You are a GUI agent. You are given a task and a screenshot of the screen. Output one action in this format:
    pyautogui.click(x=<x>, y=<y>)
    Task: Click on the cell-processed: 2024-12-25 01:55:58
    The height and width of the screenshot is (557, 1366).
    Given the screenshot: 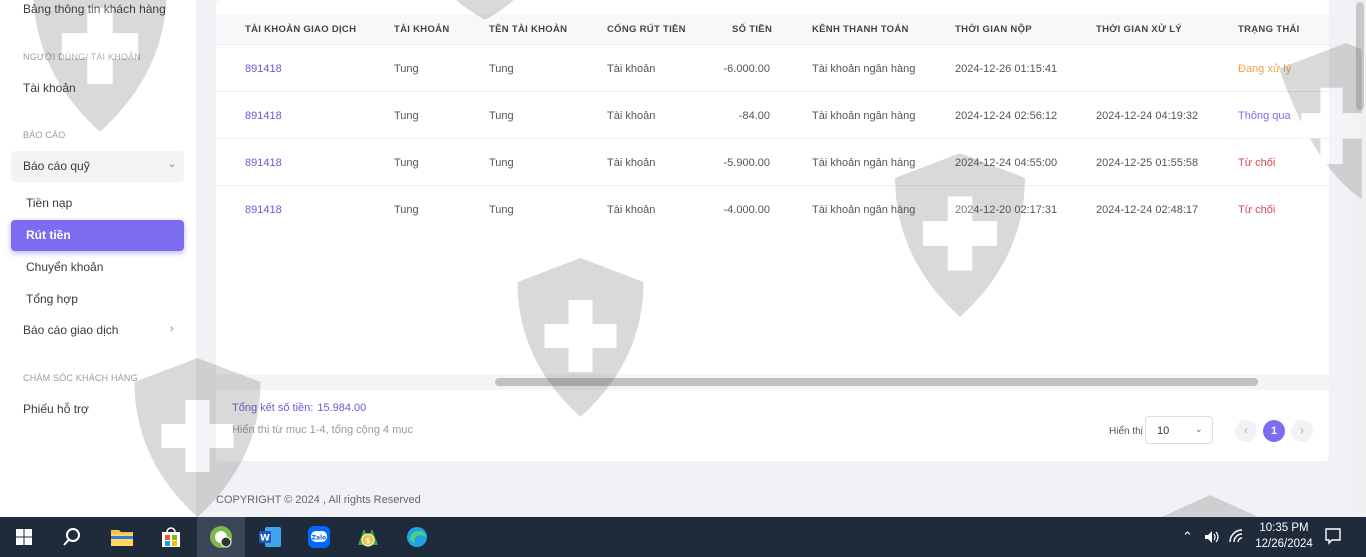 What is the action you would take?
    pyautogui.click(x=1147, y=163)
    